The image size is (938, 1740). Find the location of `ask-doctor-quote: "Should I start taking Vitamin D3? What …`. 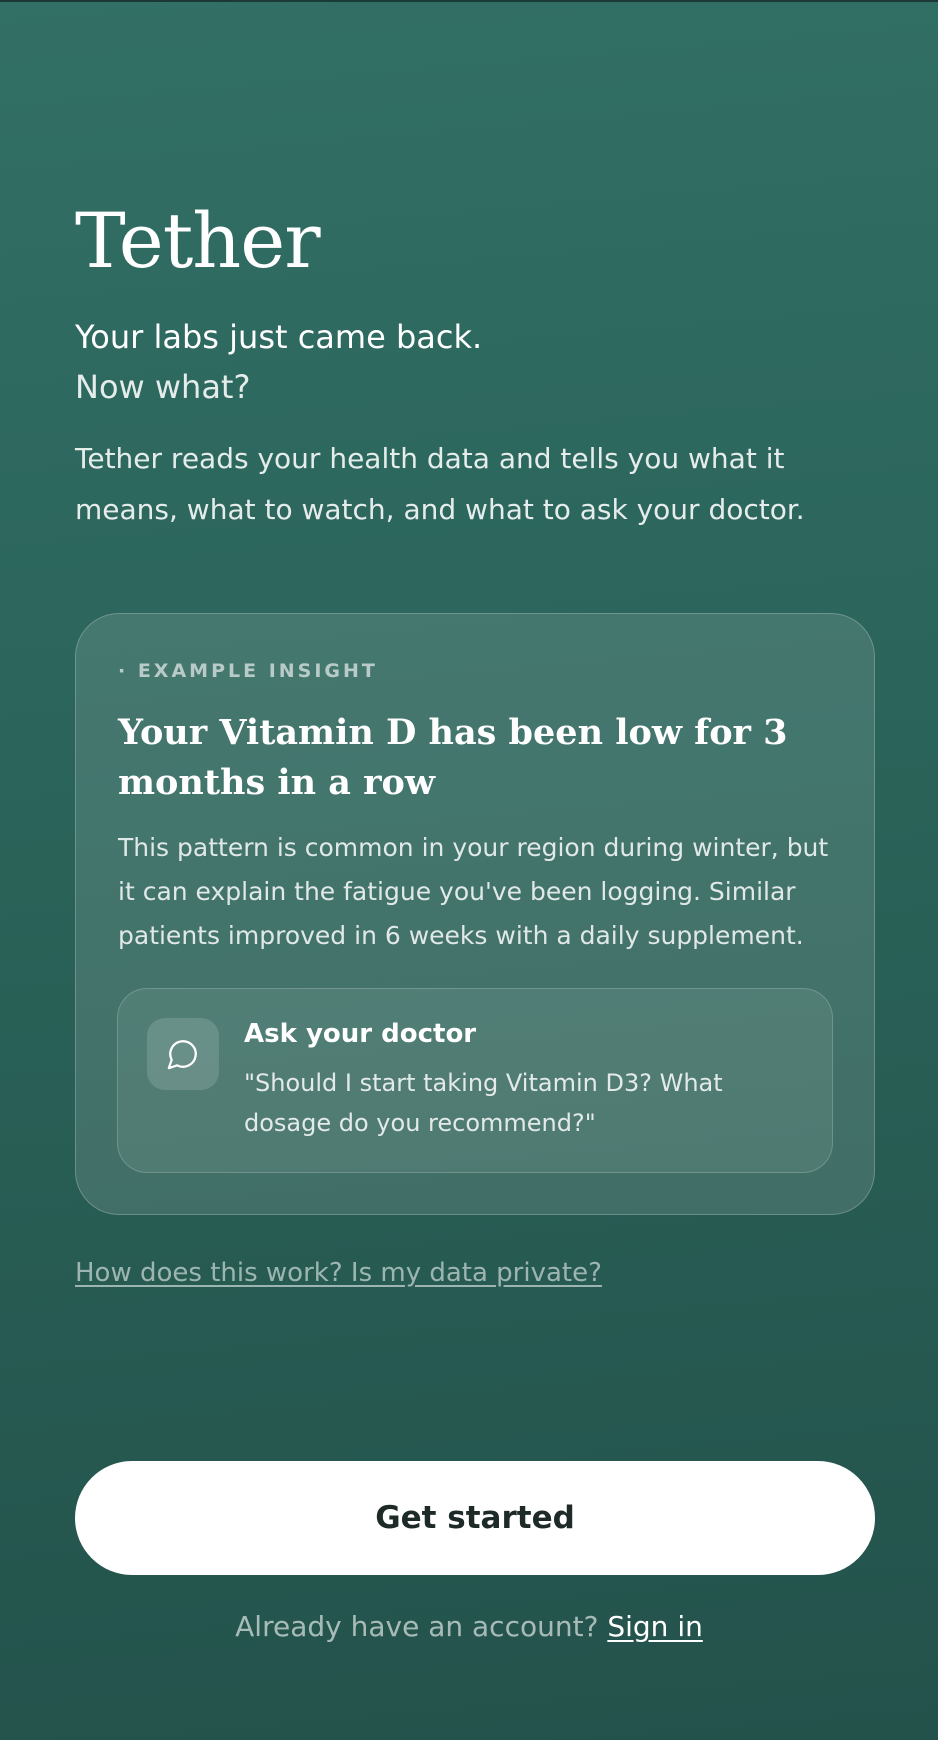

ask-doctor-quote: "Should I start taking Vitamin D3? What … is located at coordinates (483, 1103).